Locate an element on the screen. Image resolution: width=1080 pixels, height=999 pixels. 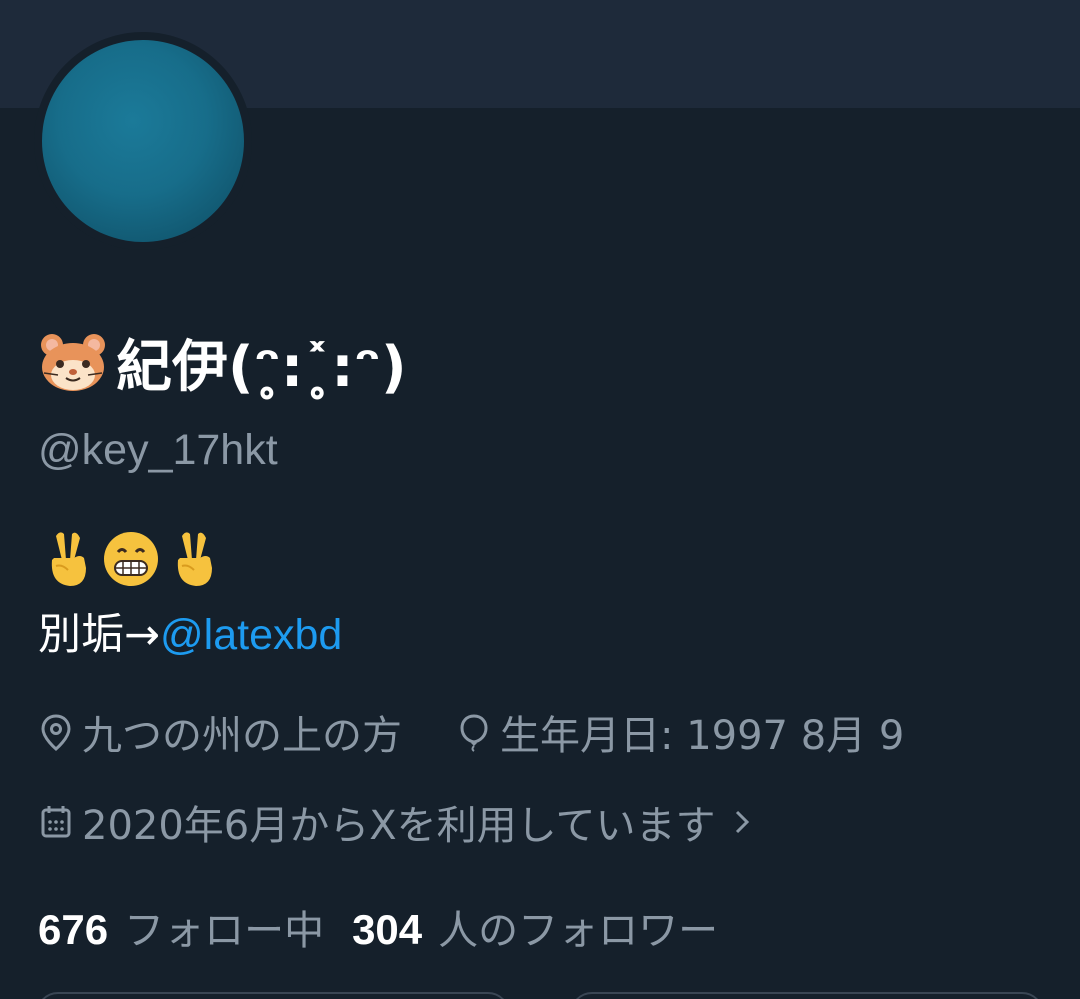
mention-link: @latexbd is located at coordinates (251, 635).